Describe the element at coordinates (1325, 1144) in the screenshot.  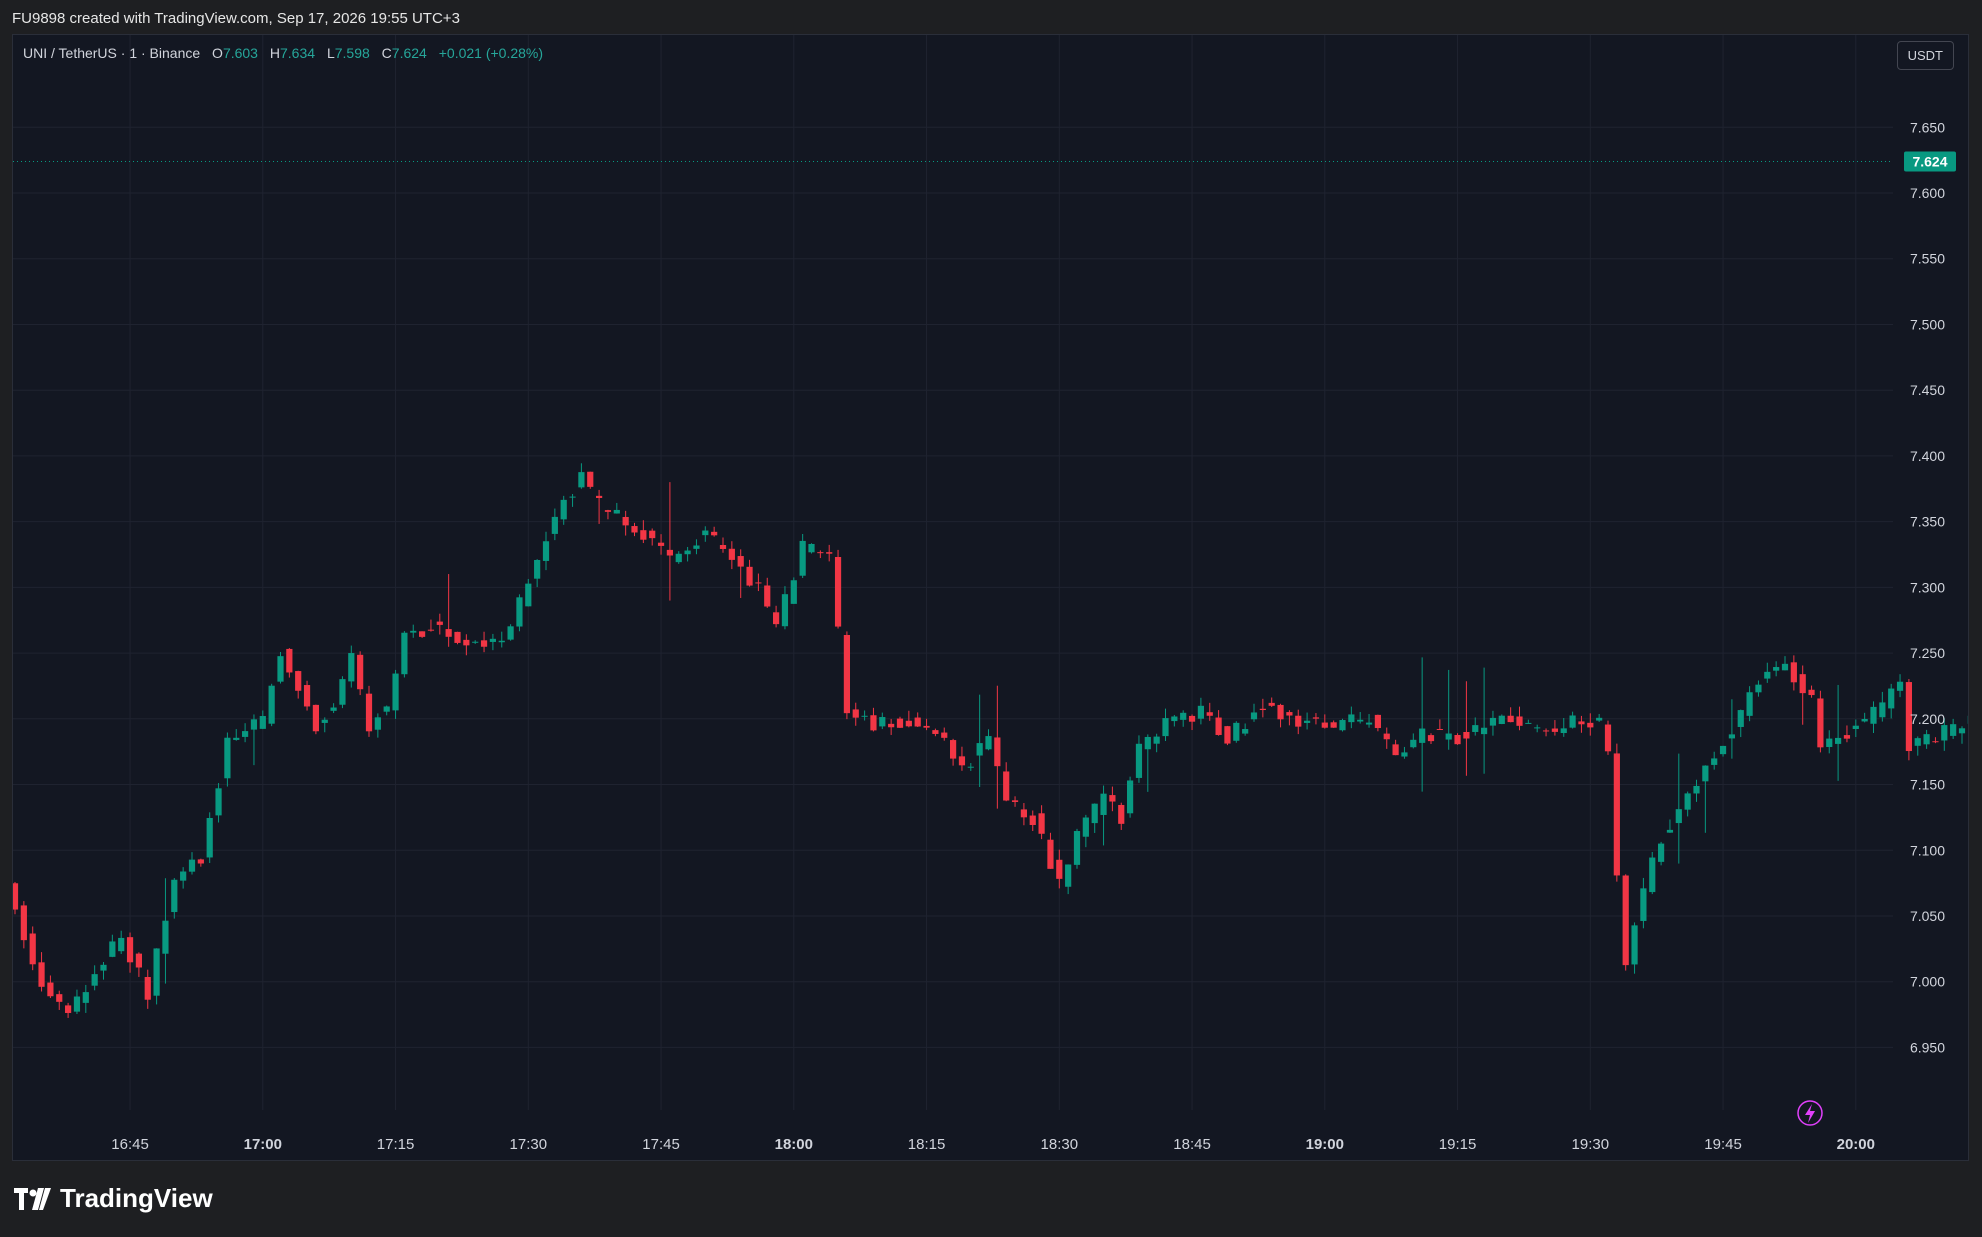
I see `x-axis-tick-label: 19:00` at that location.